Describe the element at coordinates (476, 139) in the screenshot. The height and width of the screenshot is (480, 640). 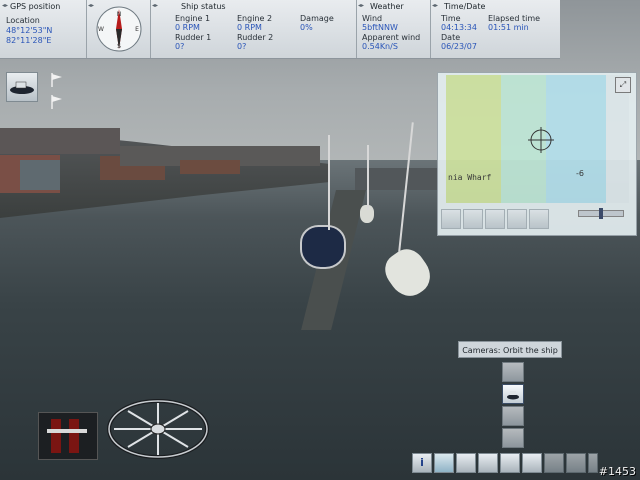
I see `minimap-land` at that location.